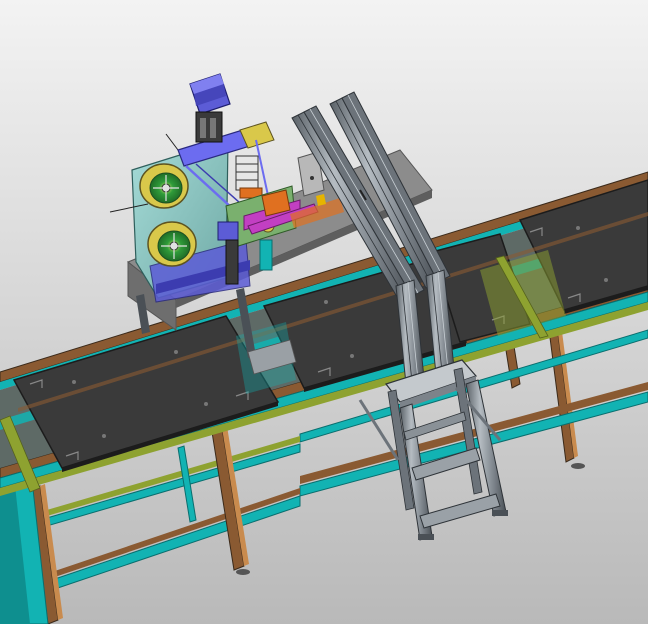 This screenshot has height=624, width=648. What do you see at coordinates (172, 244) in the screenshot?
I see `wire-reel-lower` at bounding box center [172, 244].